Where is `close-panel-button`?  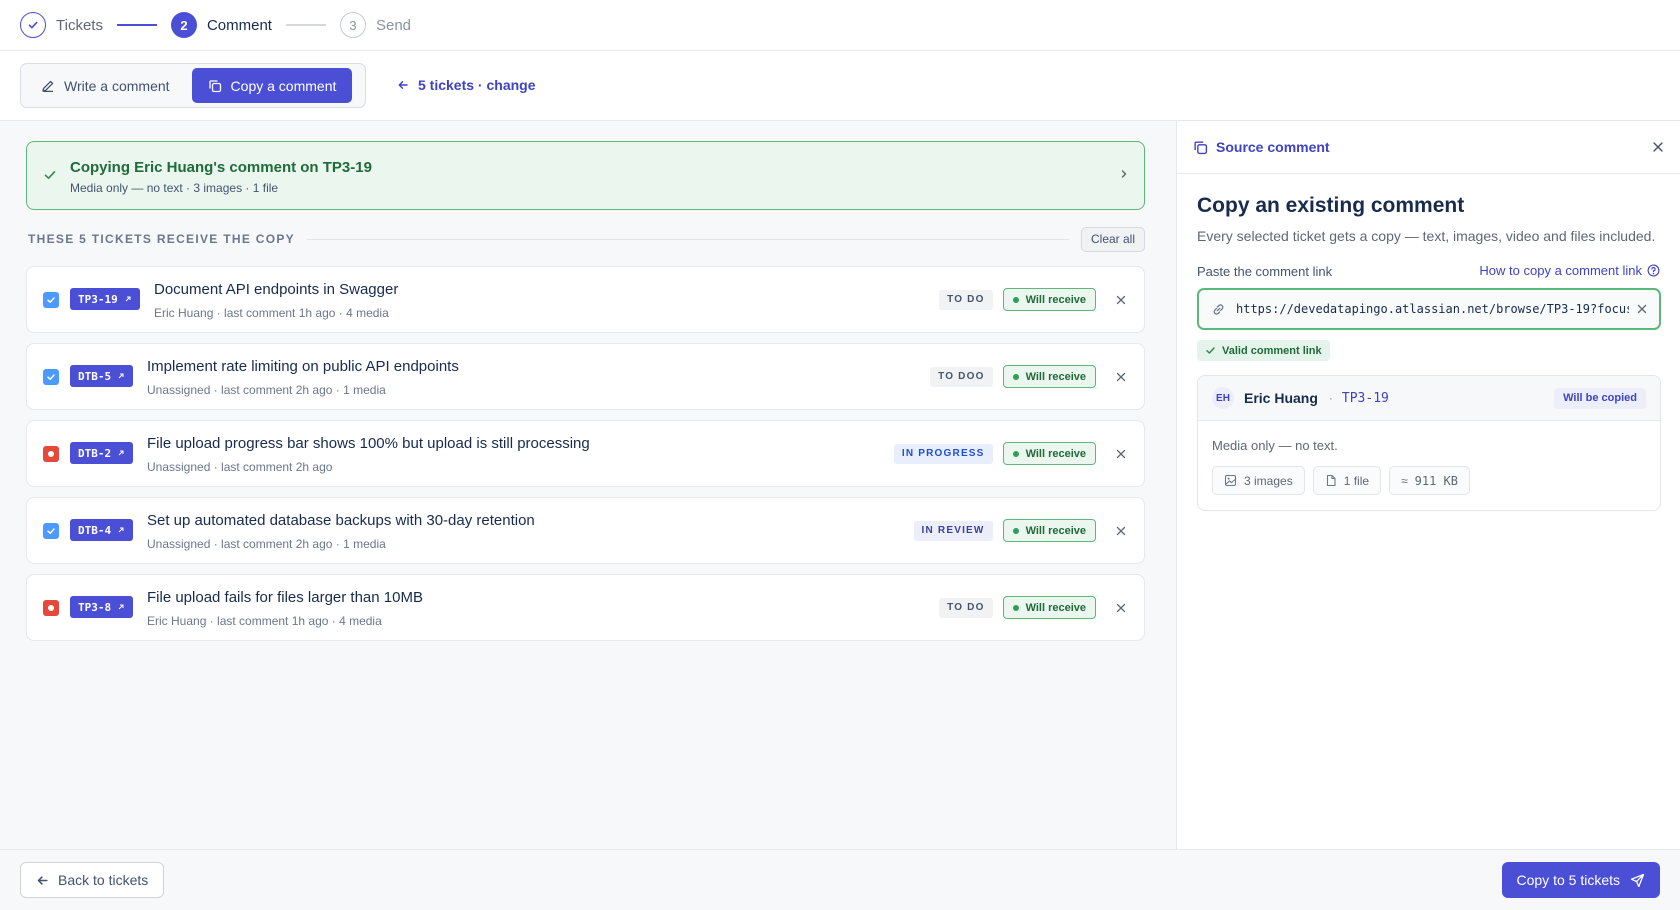
close-panel-button is located at coordinates (1658, 147).